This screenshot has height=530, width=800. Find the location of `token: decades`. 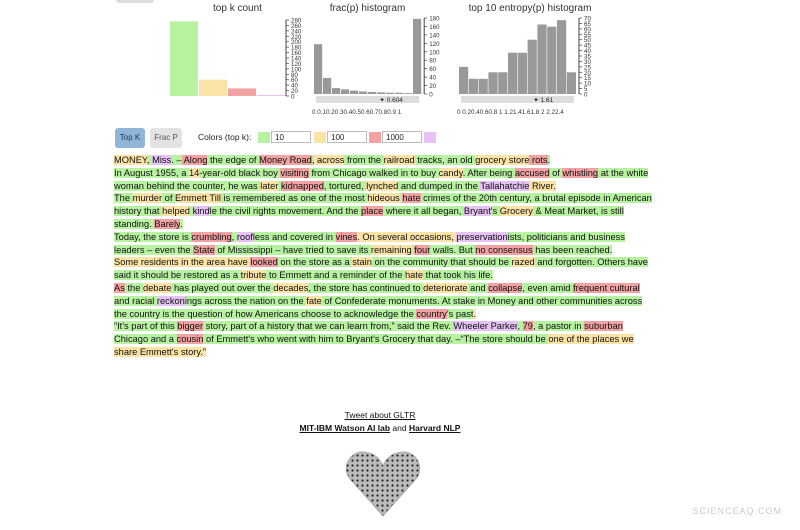

token: decades is located at coordinates (291, 287).